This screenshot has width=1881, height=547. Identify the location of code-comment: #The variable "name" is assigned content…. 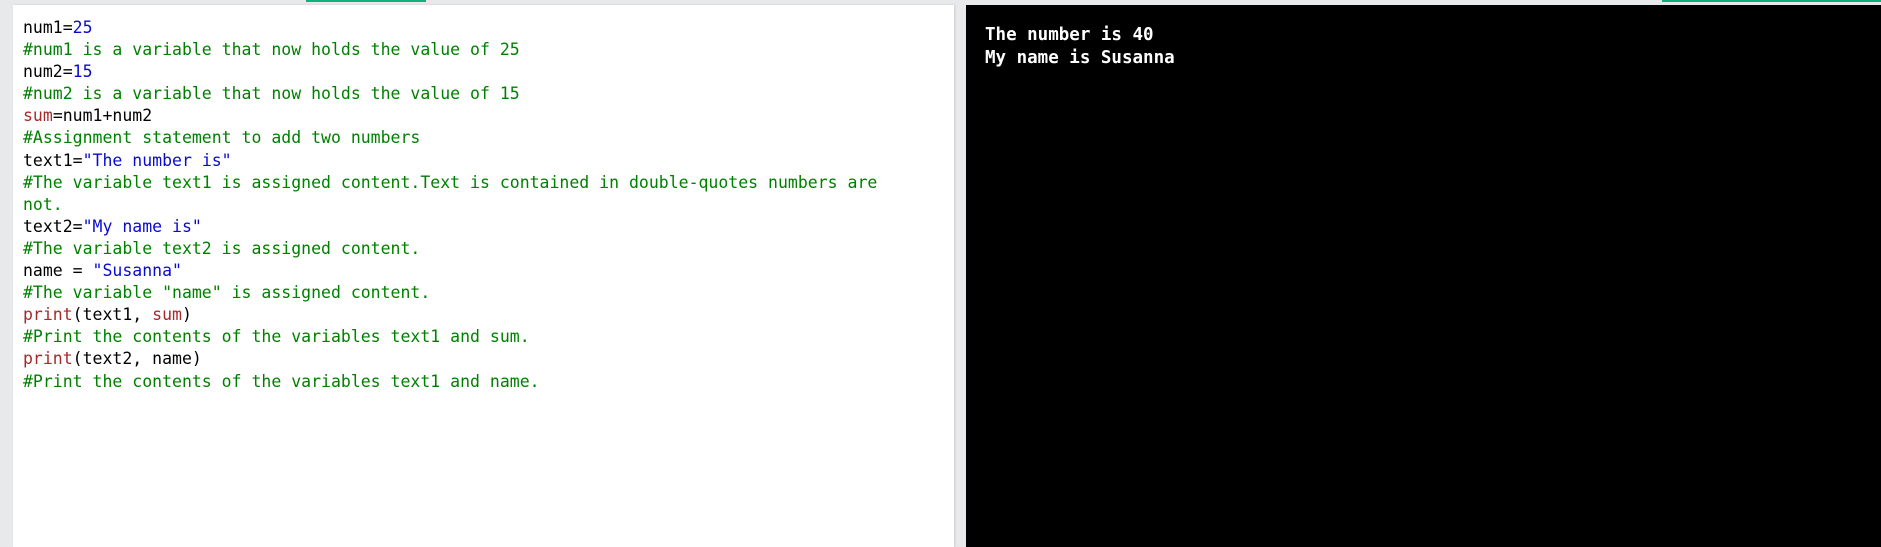
(227, 293).